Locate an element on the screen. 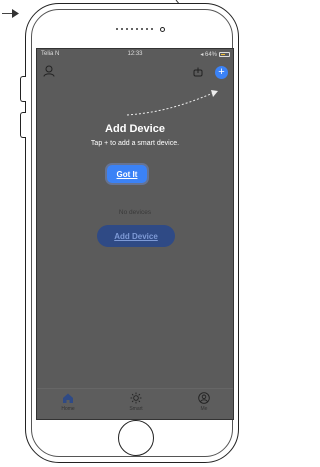 The height and width of the screenshot is (467, 320). scan-icon is located at coordinates (198, 72).